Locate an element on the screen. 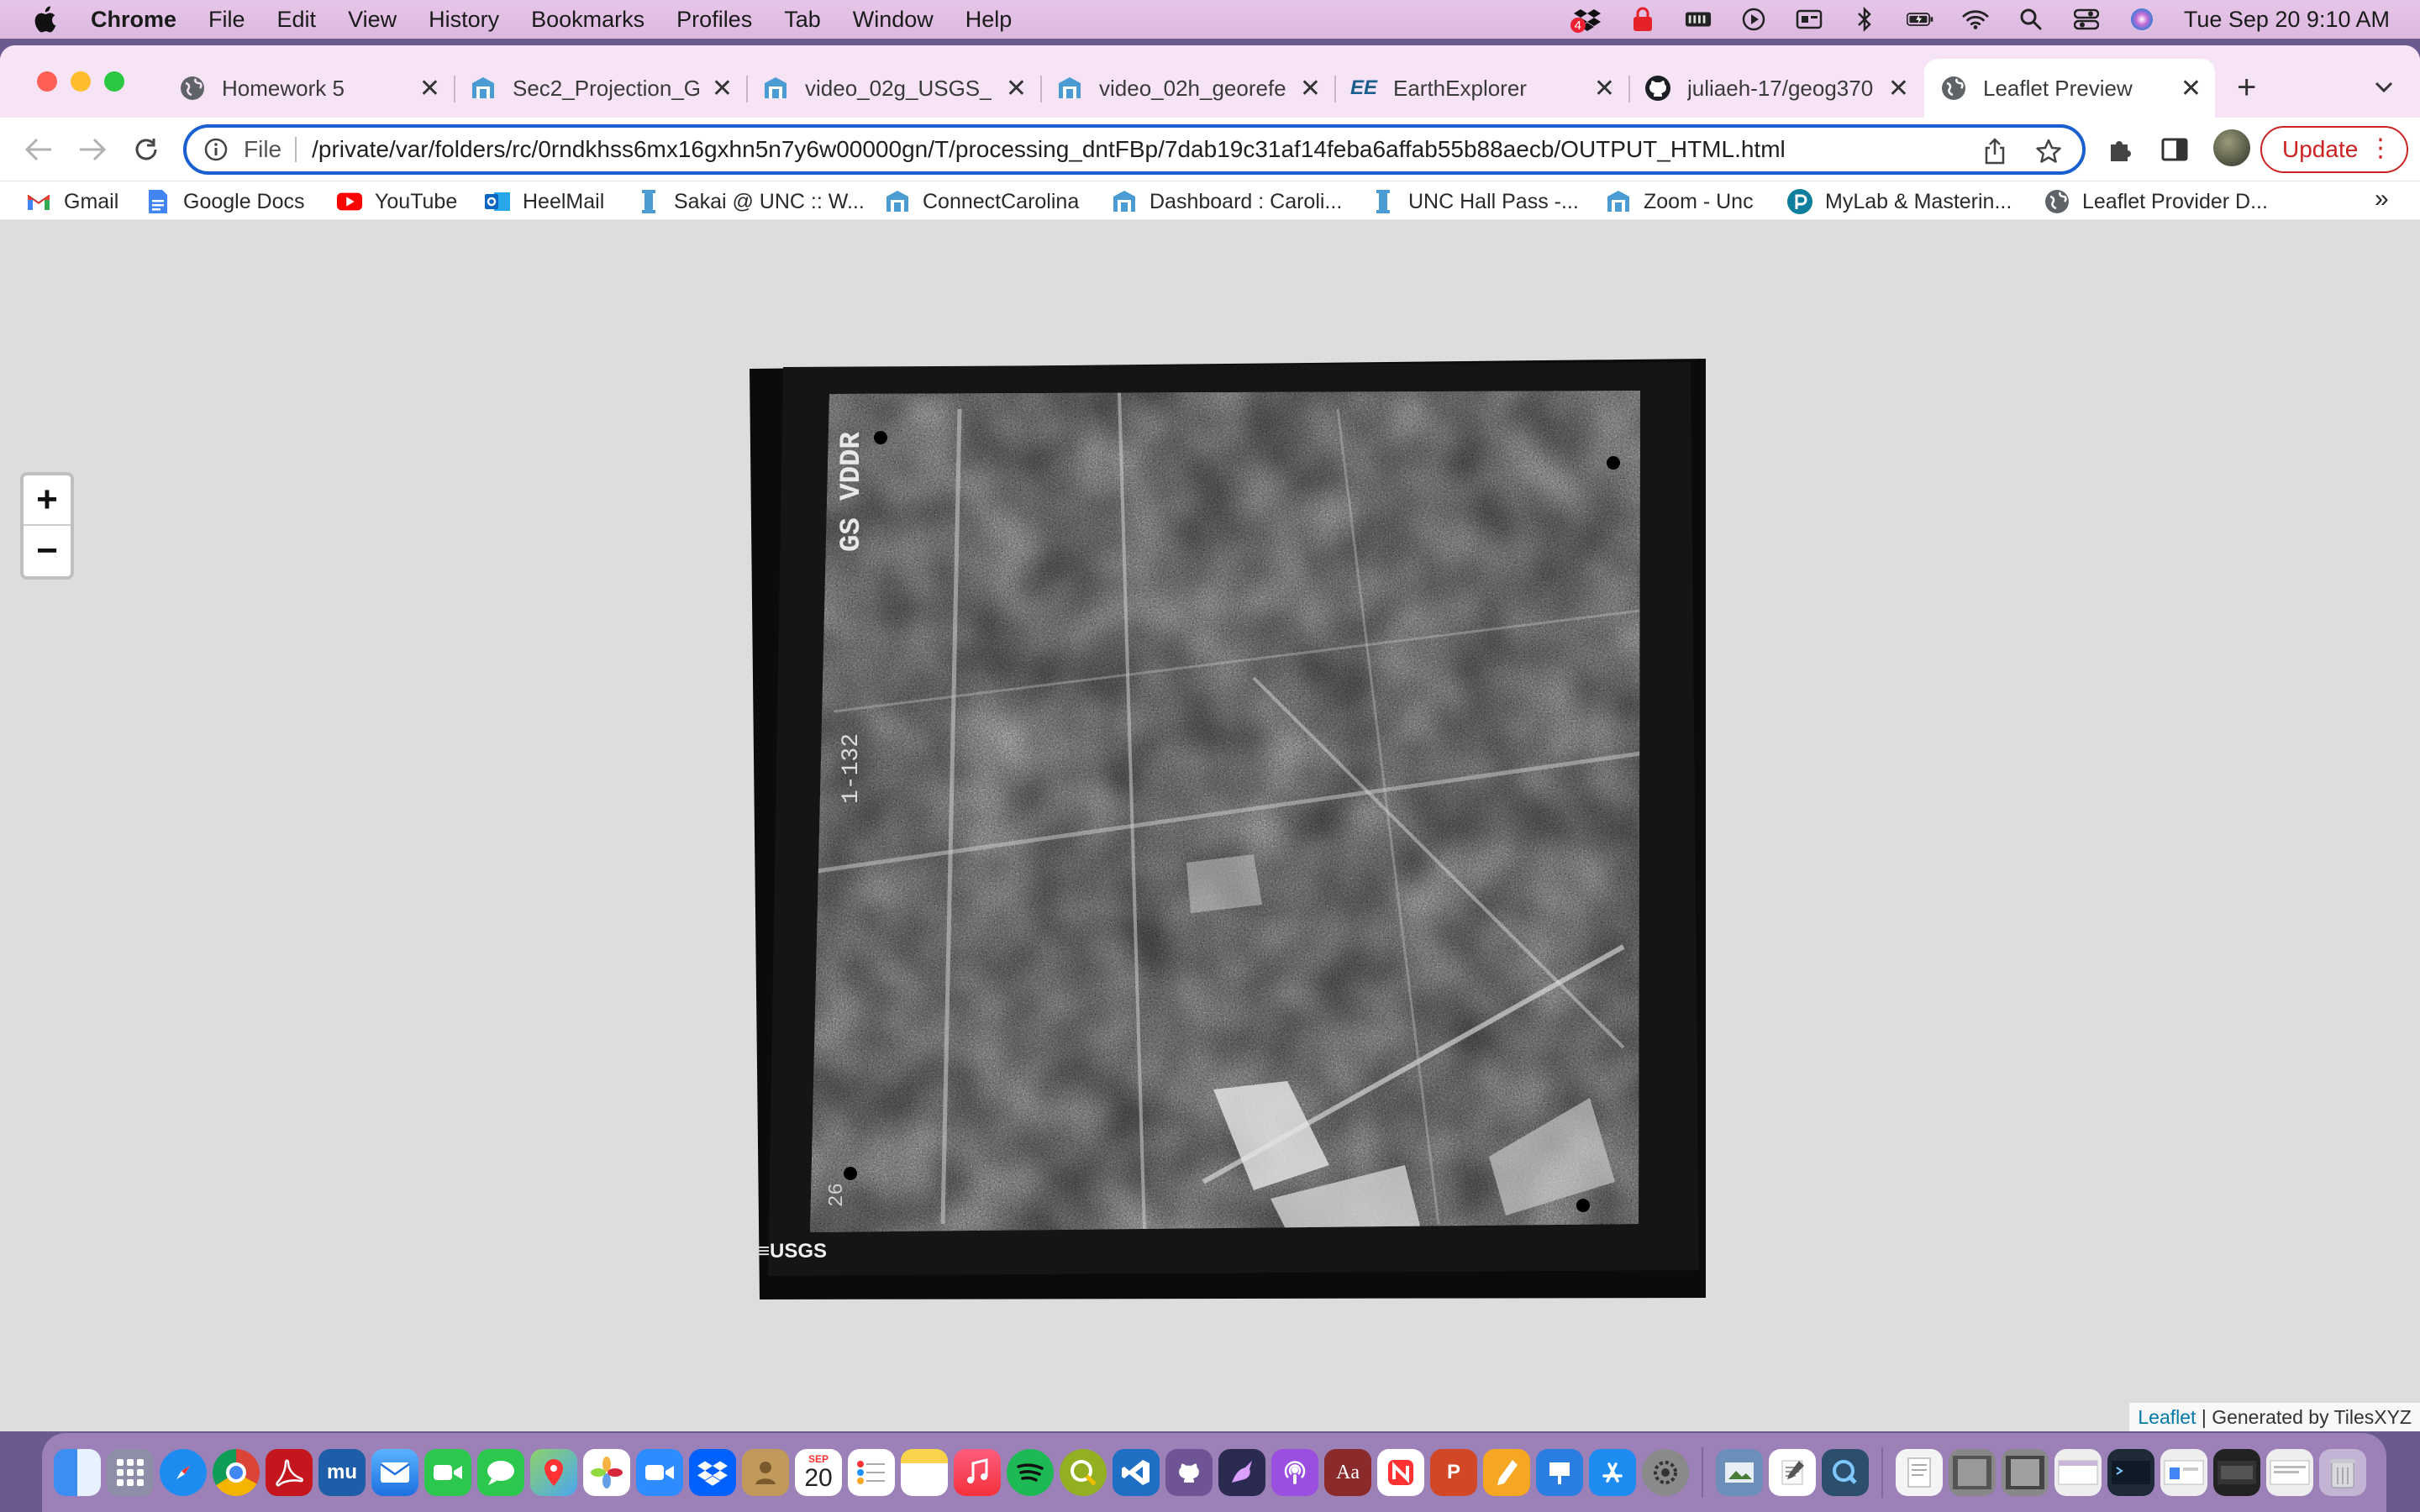  new-tab-button: + is located at coordinates (2246, 88).